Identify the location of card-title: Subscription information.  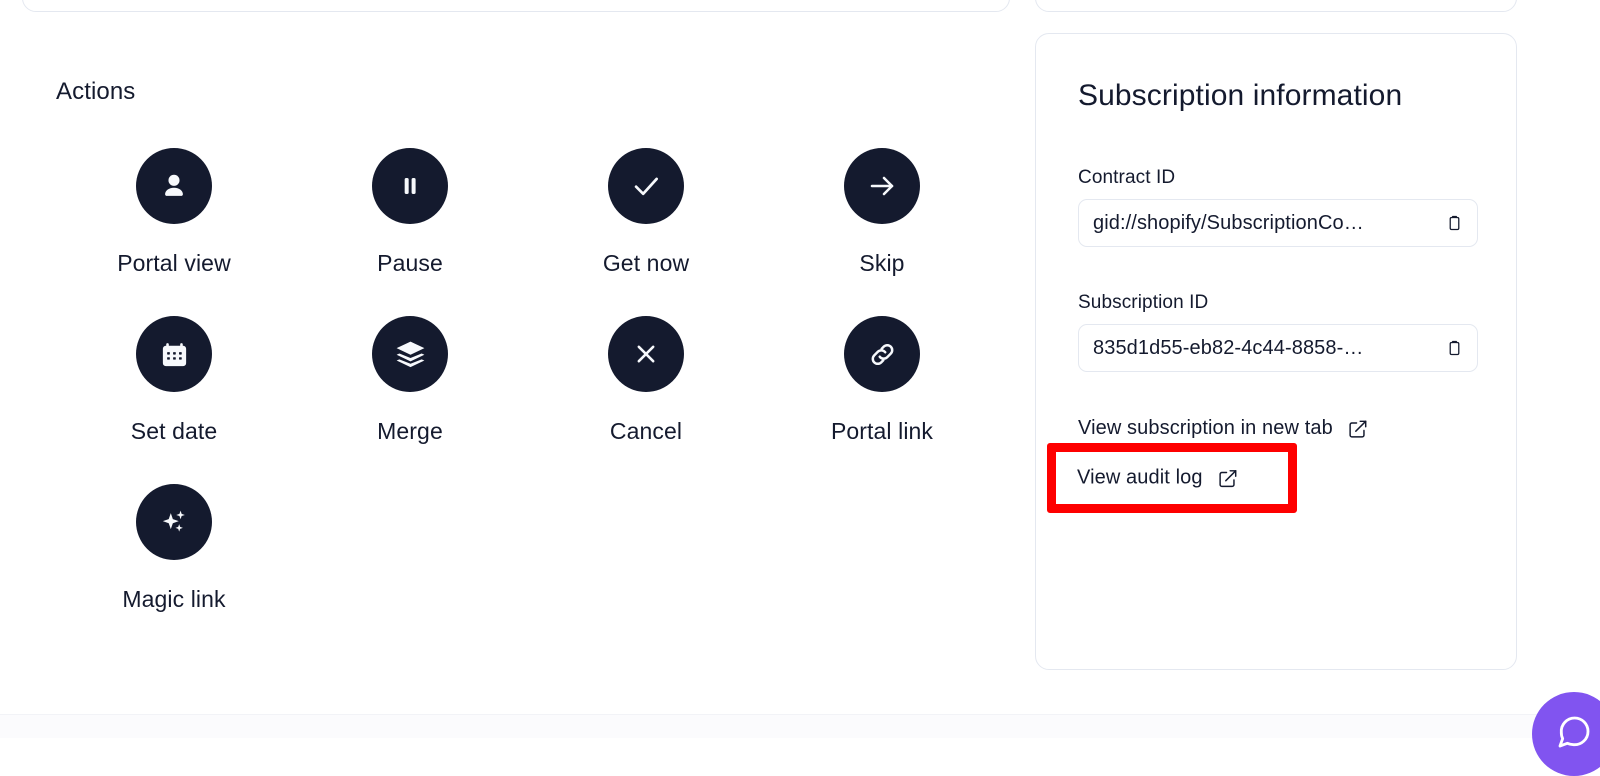
(1240, 95).